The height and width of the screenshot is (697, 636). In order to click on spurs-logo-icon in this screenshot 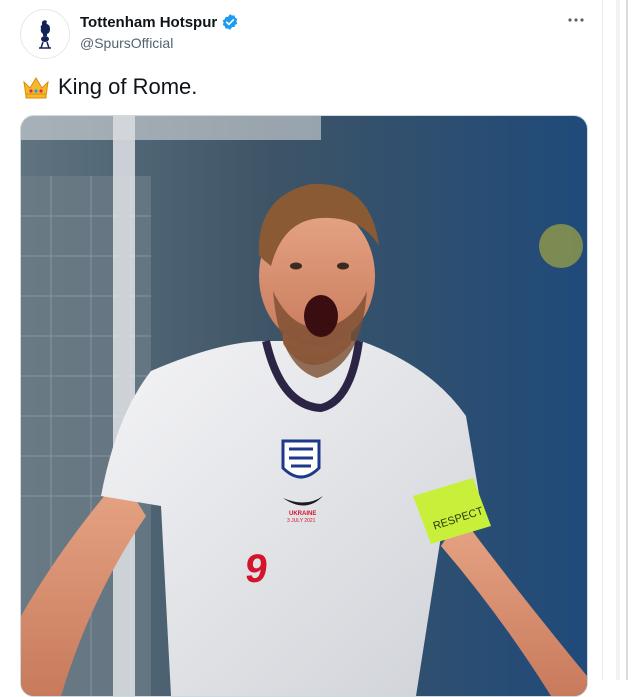, I will do `click(45, 34)`.